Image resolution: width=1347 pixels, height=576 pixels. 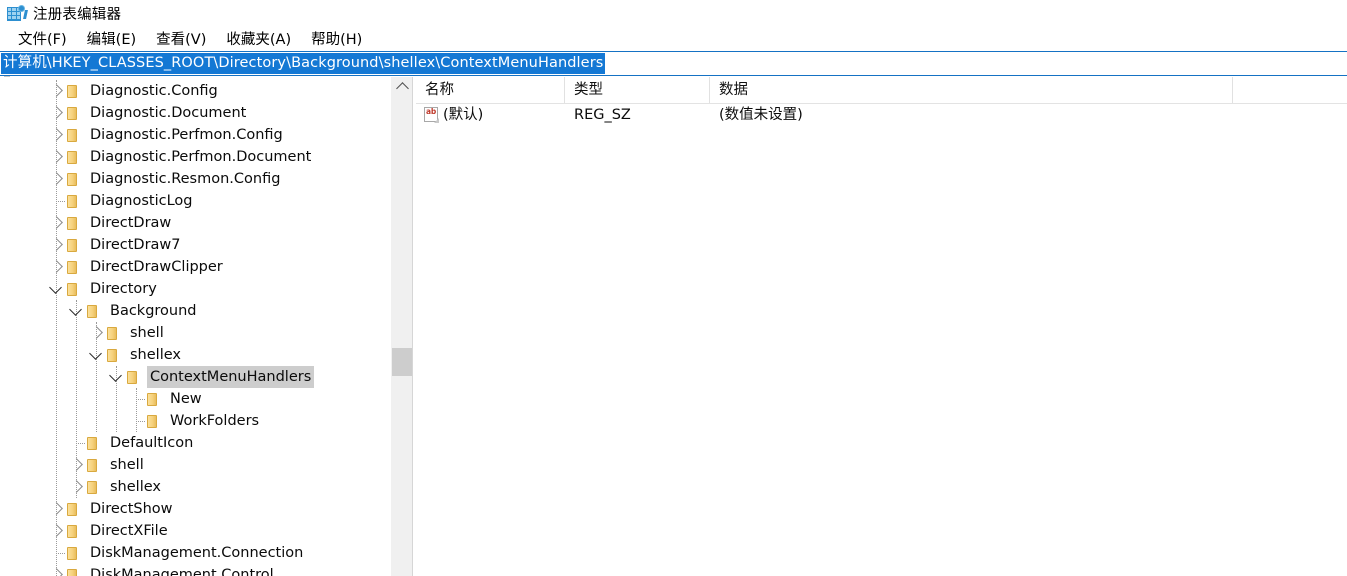 I want to click on tree-item-label: DiskManagement.Connection, so click(x=197, y=553).